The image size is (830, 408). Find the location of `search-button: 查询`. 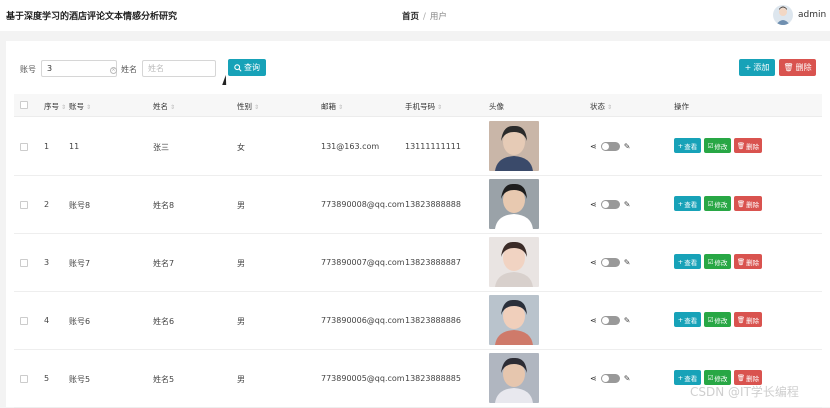

search-button: 查询 is located at coordinates (247, 67).